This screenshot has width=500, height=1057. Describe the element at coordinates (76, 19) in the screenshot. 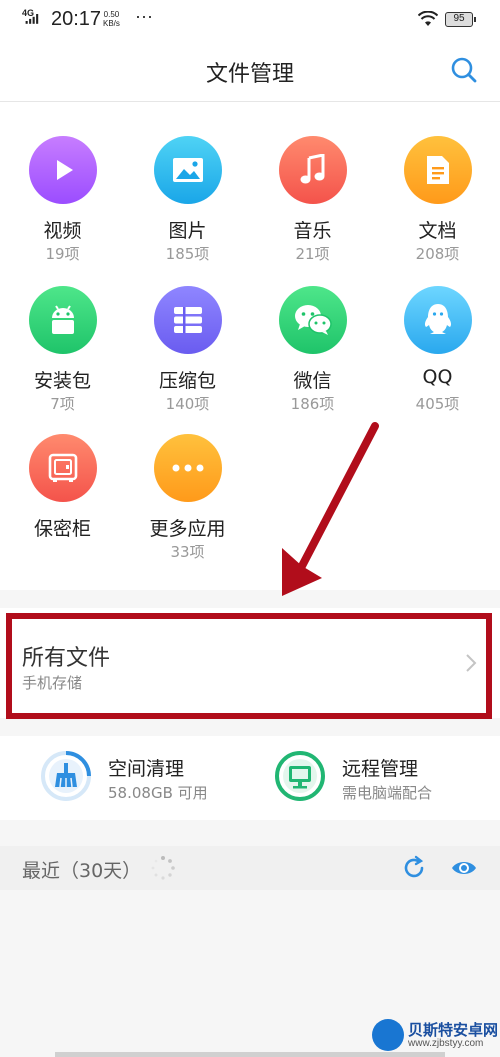

I see `clock: 20:17` at that location.